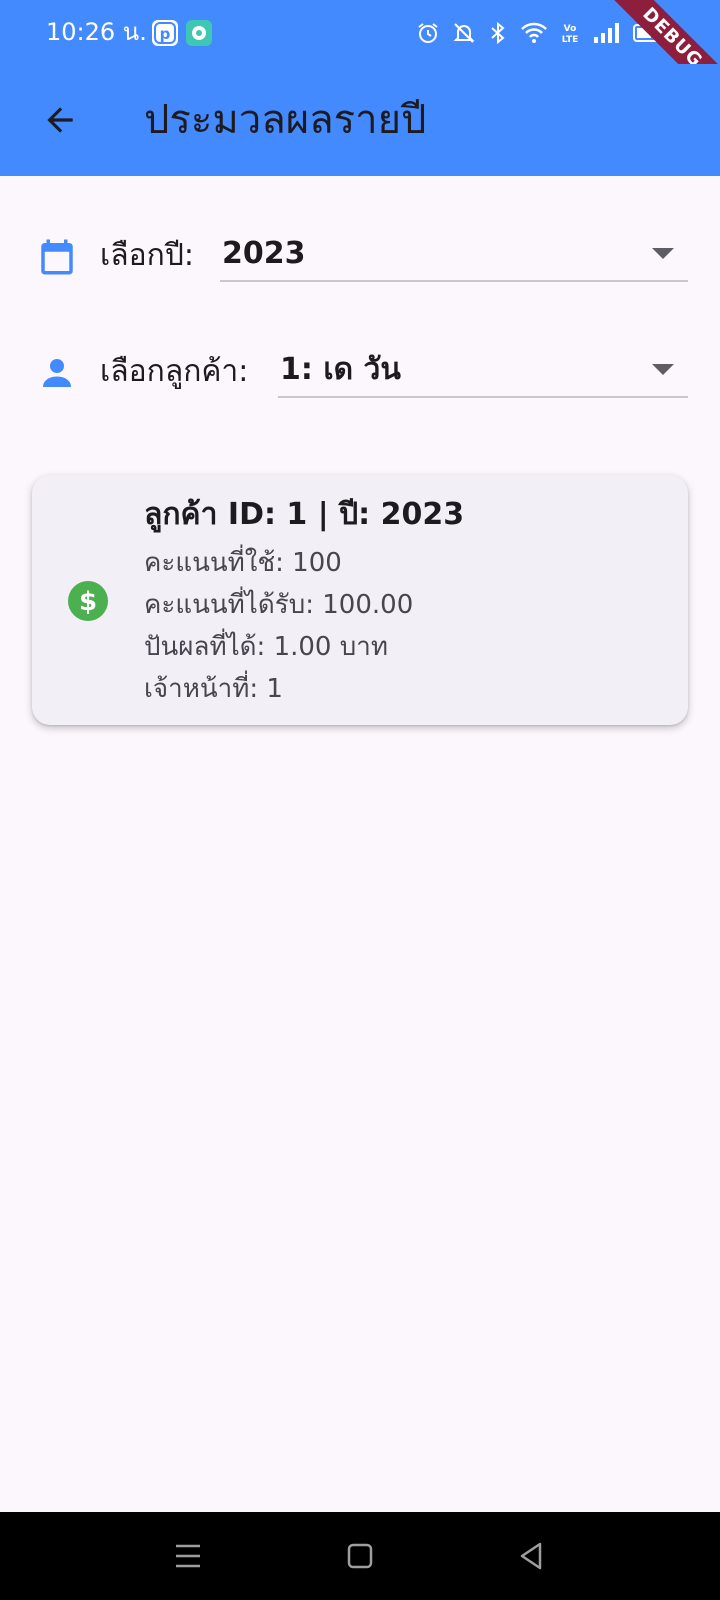 The image size is (720, 1600). What do you see at coordinates (188, 1556) in the screenshot?
I see `menu-icon` at bounding box center [188, 1556].